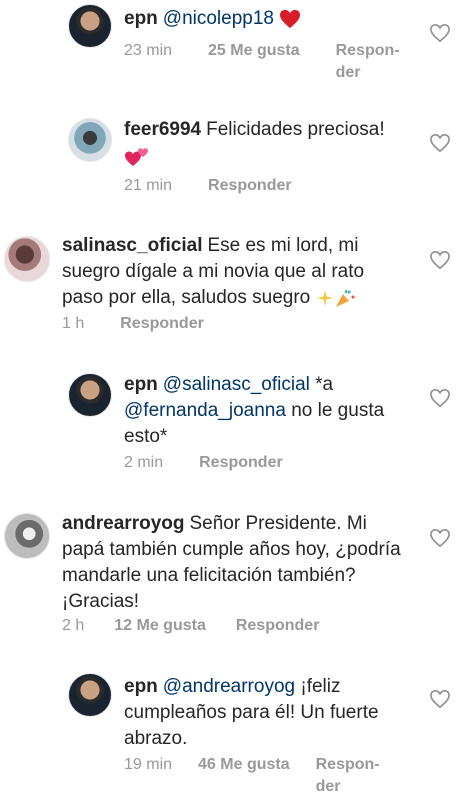  Describe the element at coordinates (251, 712) in the screenshot. I see `comment-body-line: cumpleaños para él! Un fuerte` at that location.